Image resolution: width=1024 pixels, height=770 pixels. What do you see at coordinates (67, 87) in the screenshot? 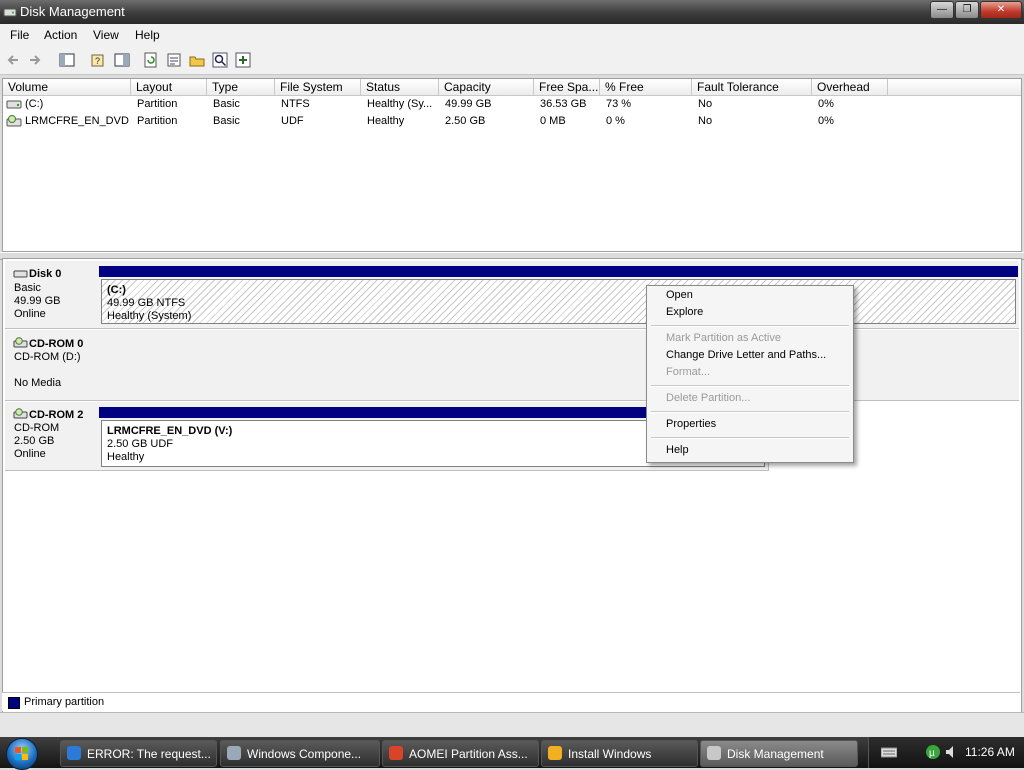
I see `column-header-volume: Volume` at bounding box center [67, 87].